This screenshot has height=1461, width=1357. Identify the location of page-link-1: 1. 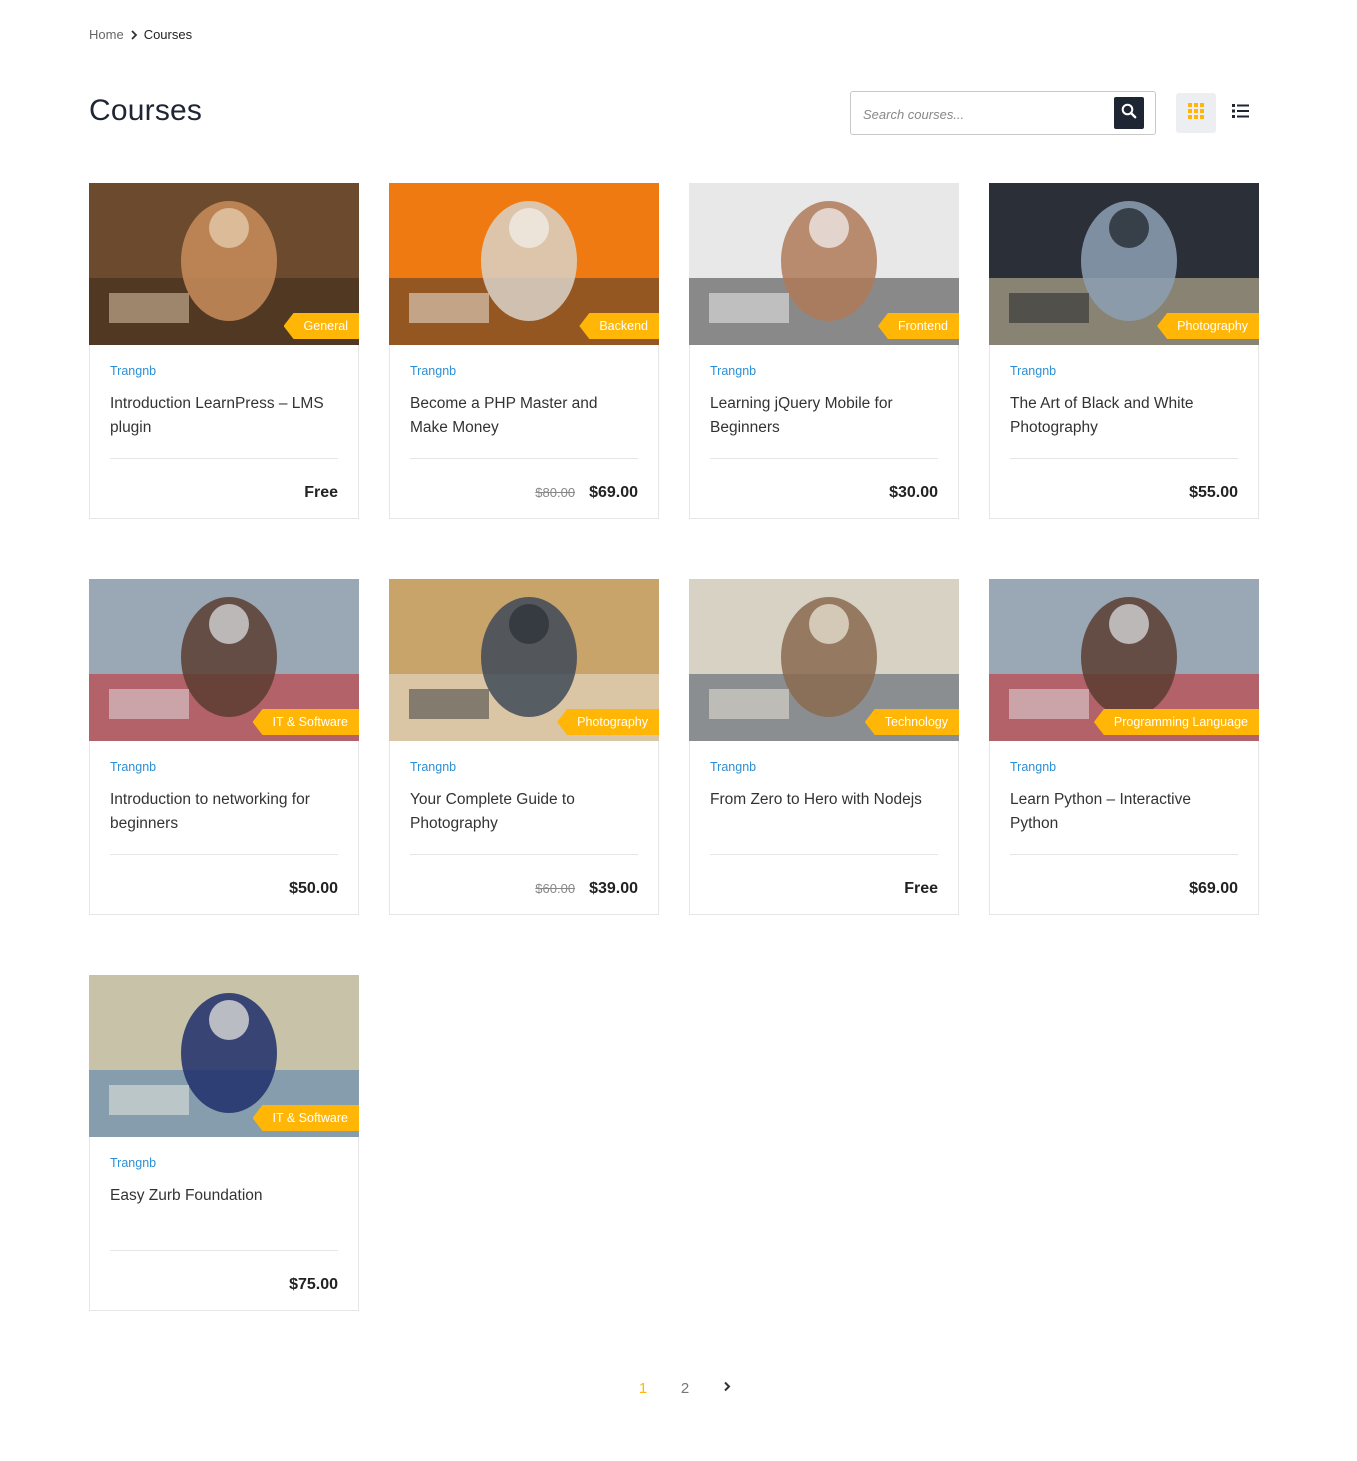
(643, 1388).